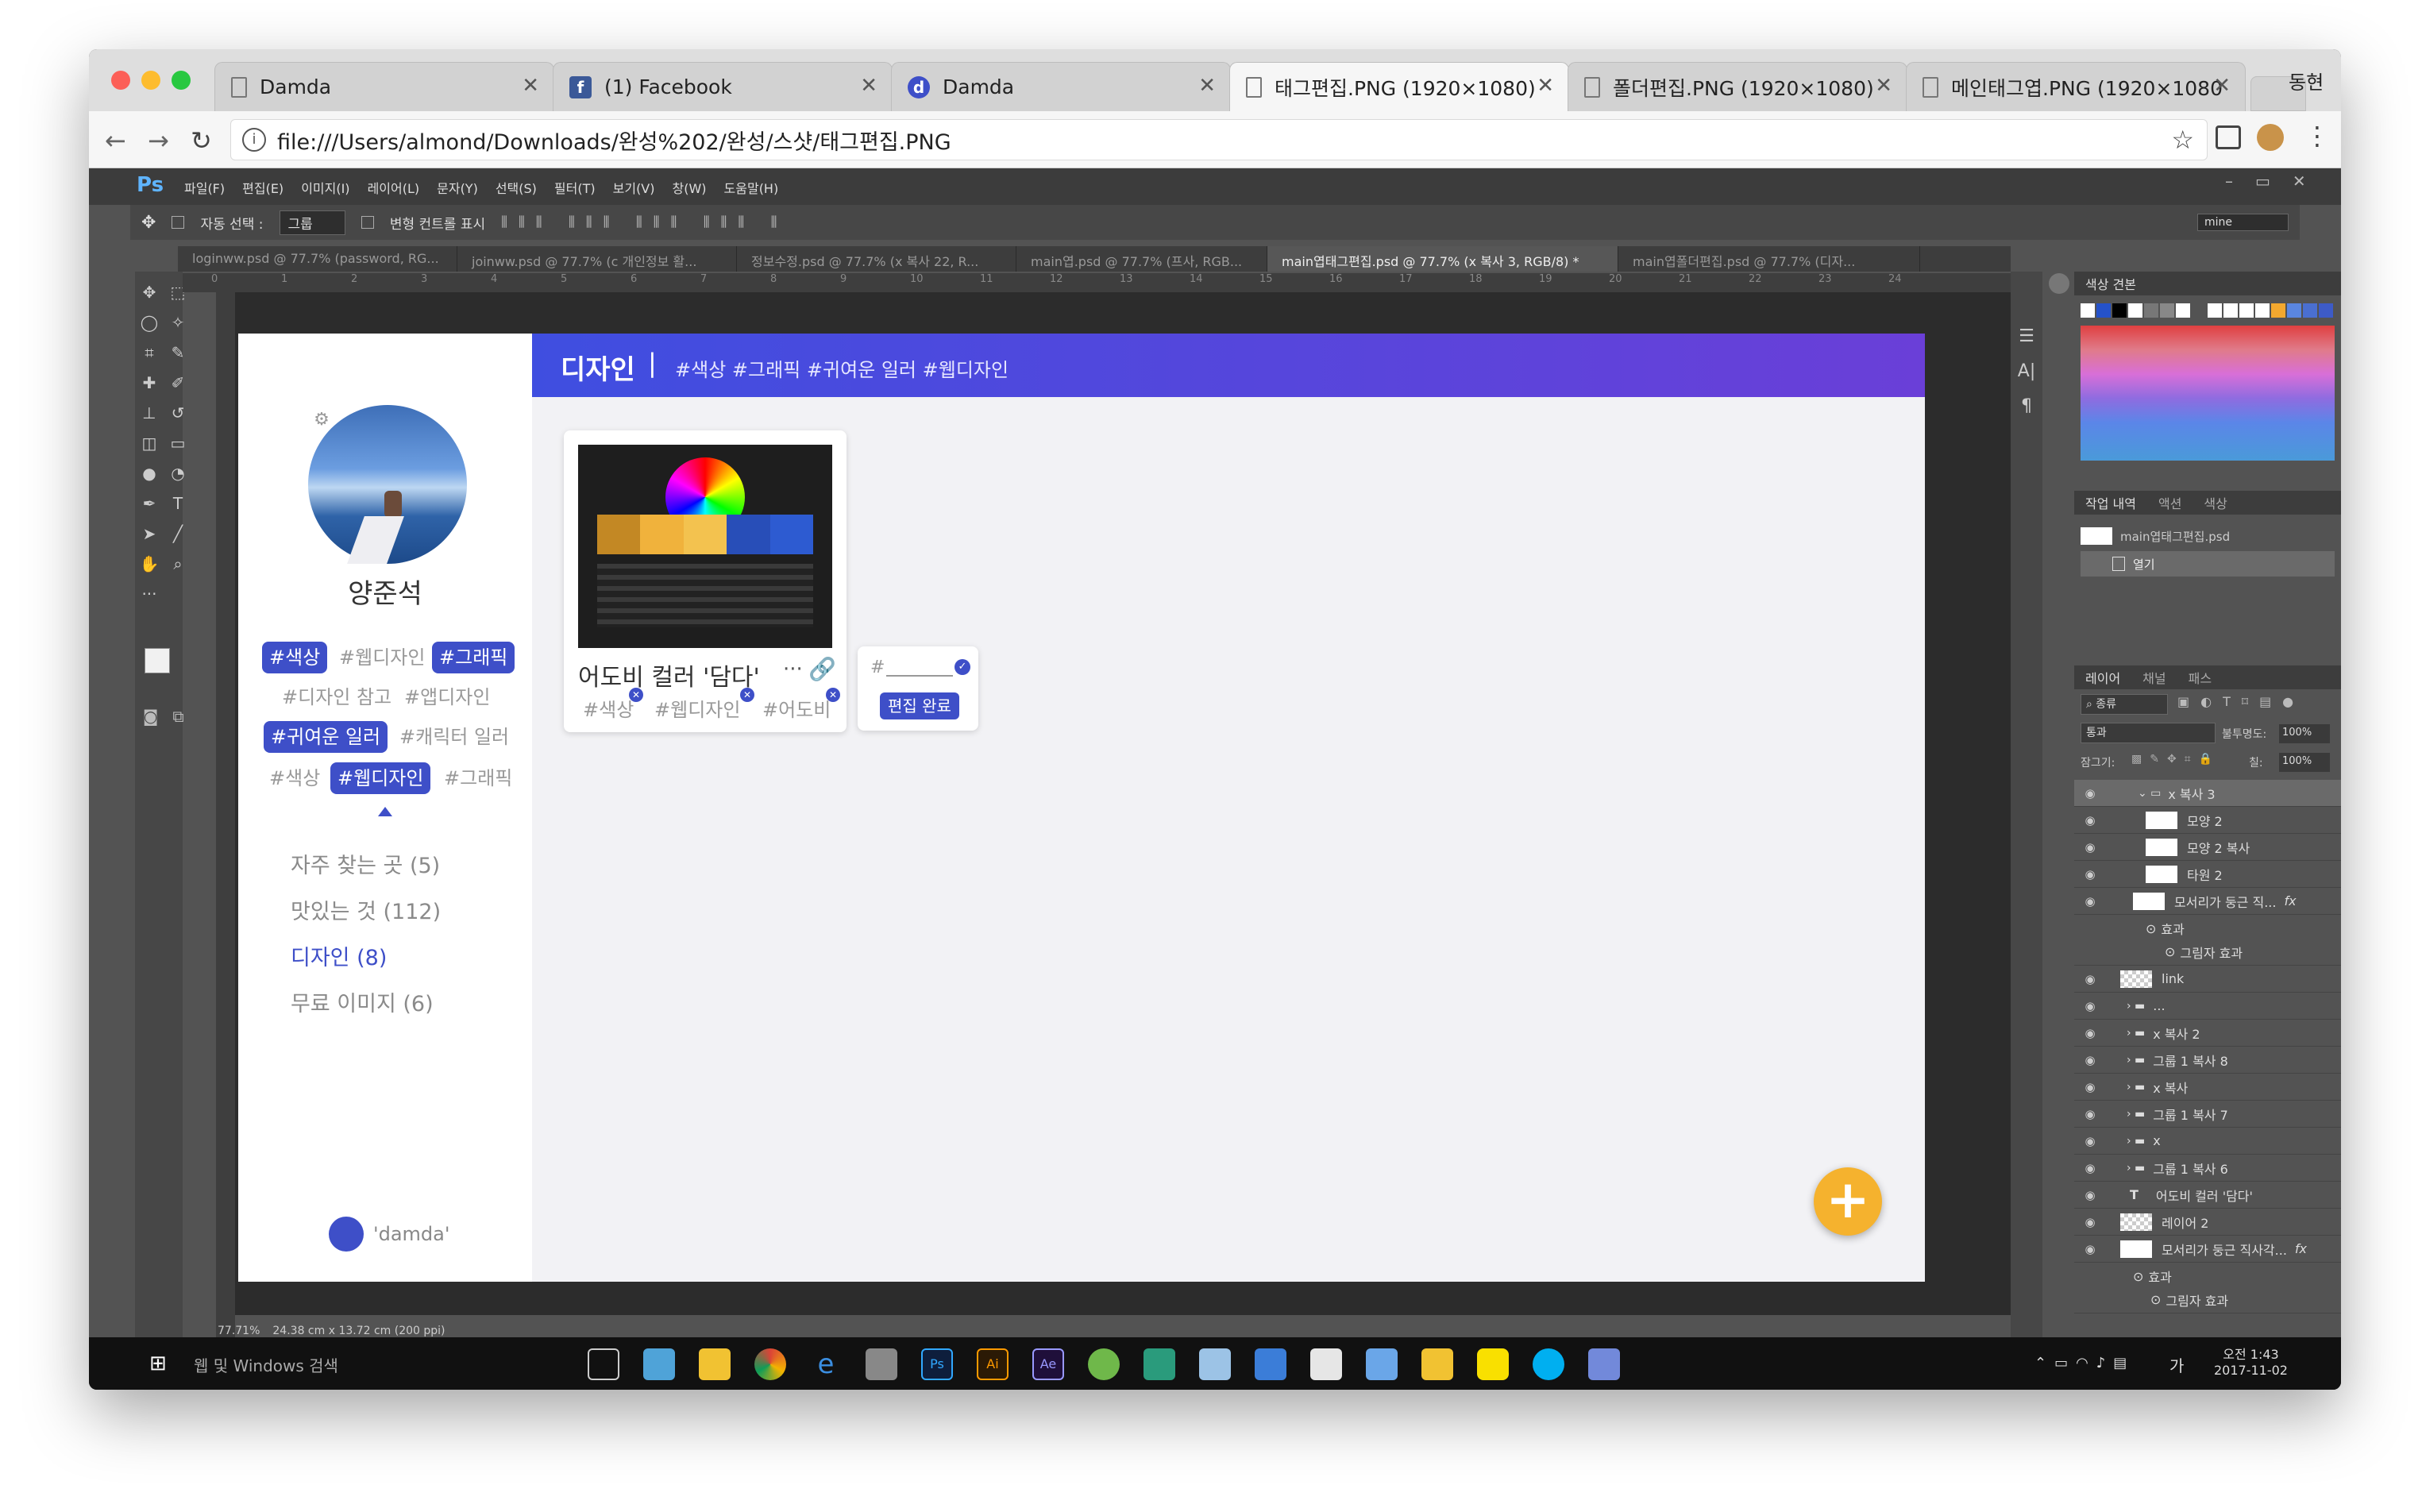 Image resolution: width=2422 pixels, height=1512 pixels. I want to click on ps-window-controls: –▭✕, so click(2276, 181).